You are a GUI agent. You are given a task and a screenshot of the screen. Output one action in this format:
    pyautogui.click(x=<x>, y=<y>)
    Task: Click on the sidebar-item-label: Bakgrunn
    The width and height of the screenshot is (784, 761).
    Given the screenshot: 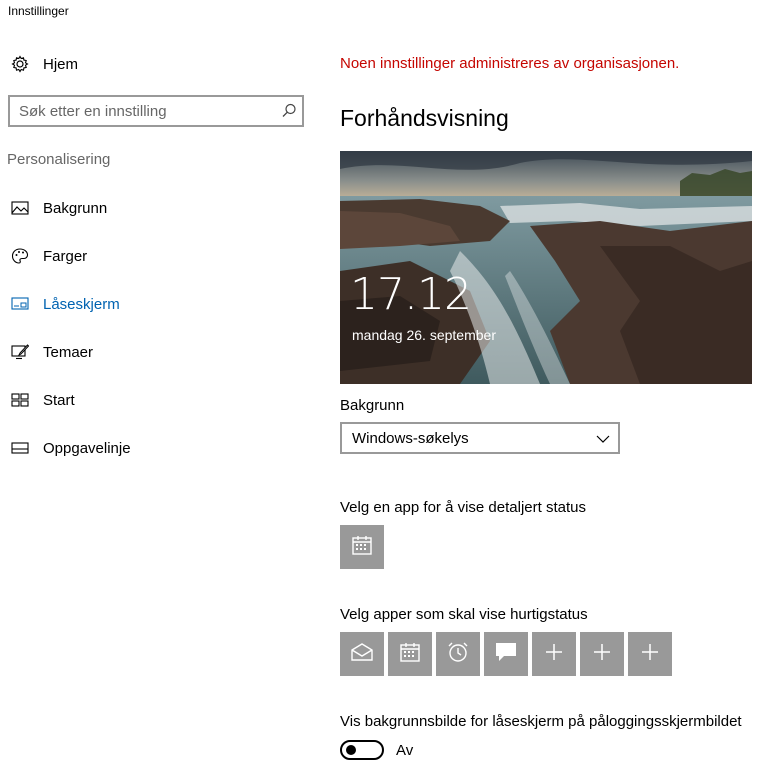 What is the action you would take?
    pyautogui.click(x=75, y=208)
    